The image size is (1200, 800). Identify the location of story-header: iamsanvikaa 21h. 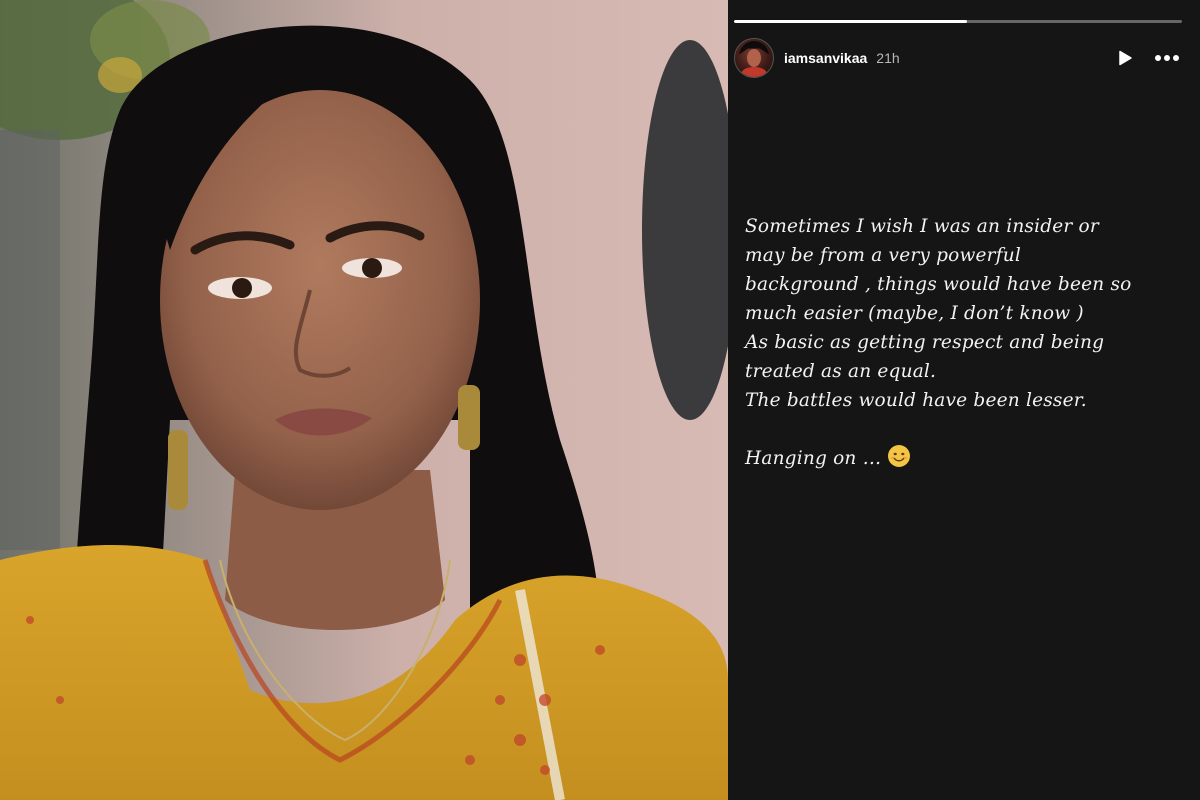
(958, 58).